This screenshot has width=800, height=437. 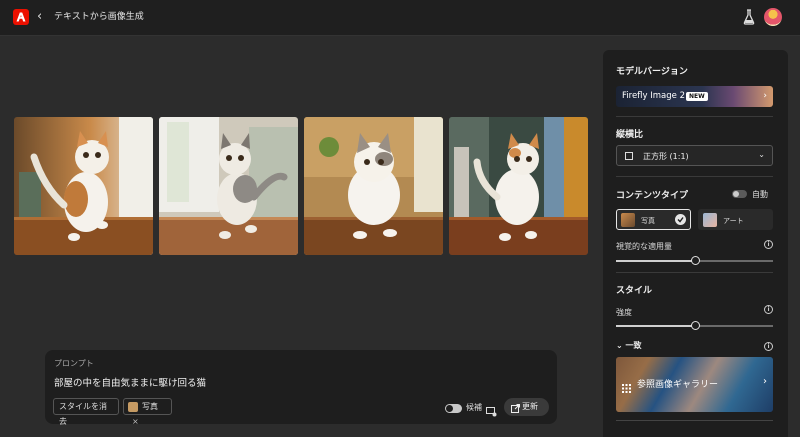 I want to click on check-icon, so click(x=680, y=219).